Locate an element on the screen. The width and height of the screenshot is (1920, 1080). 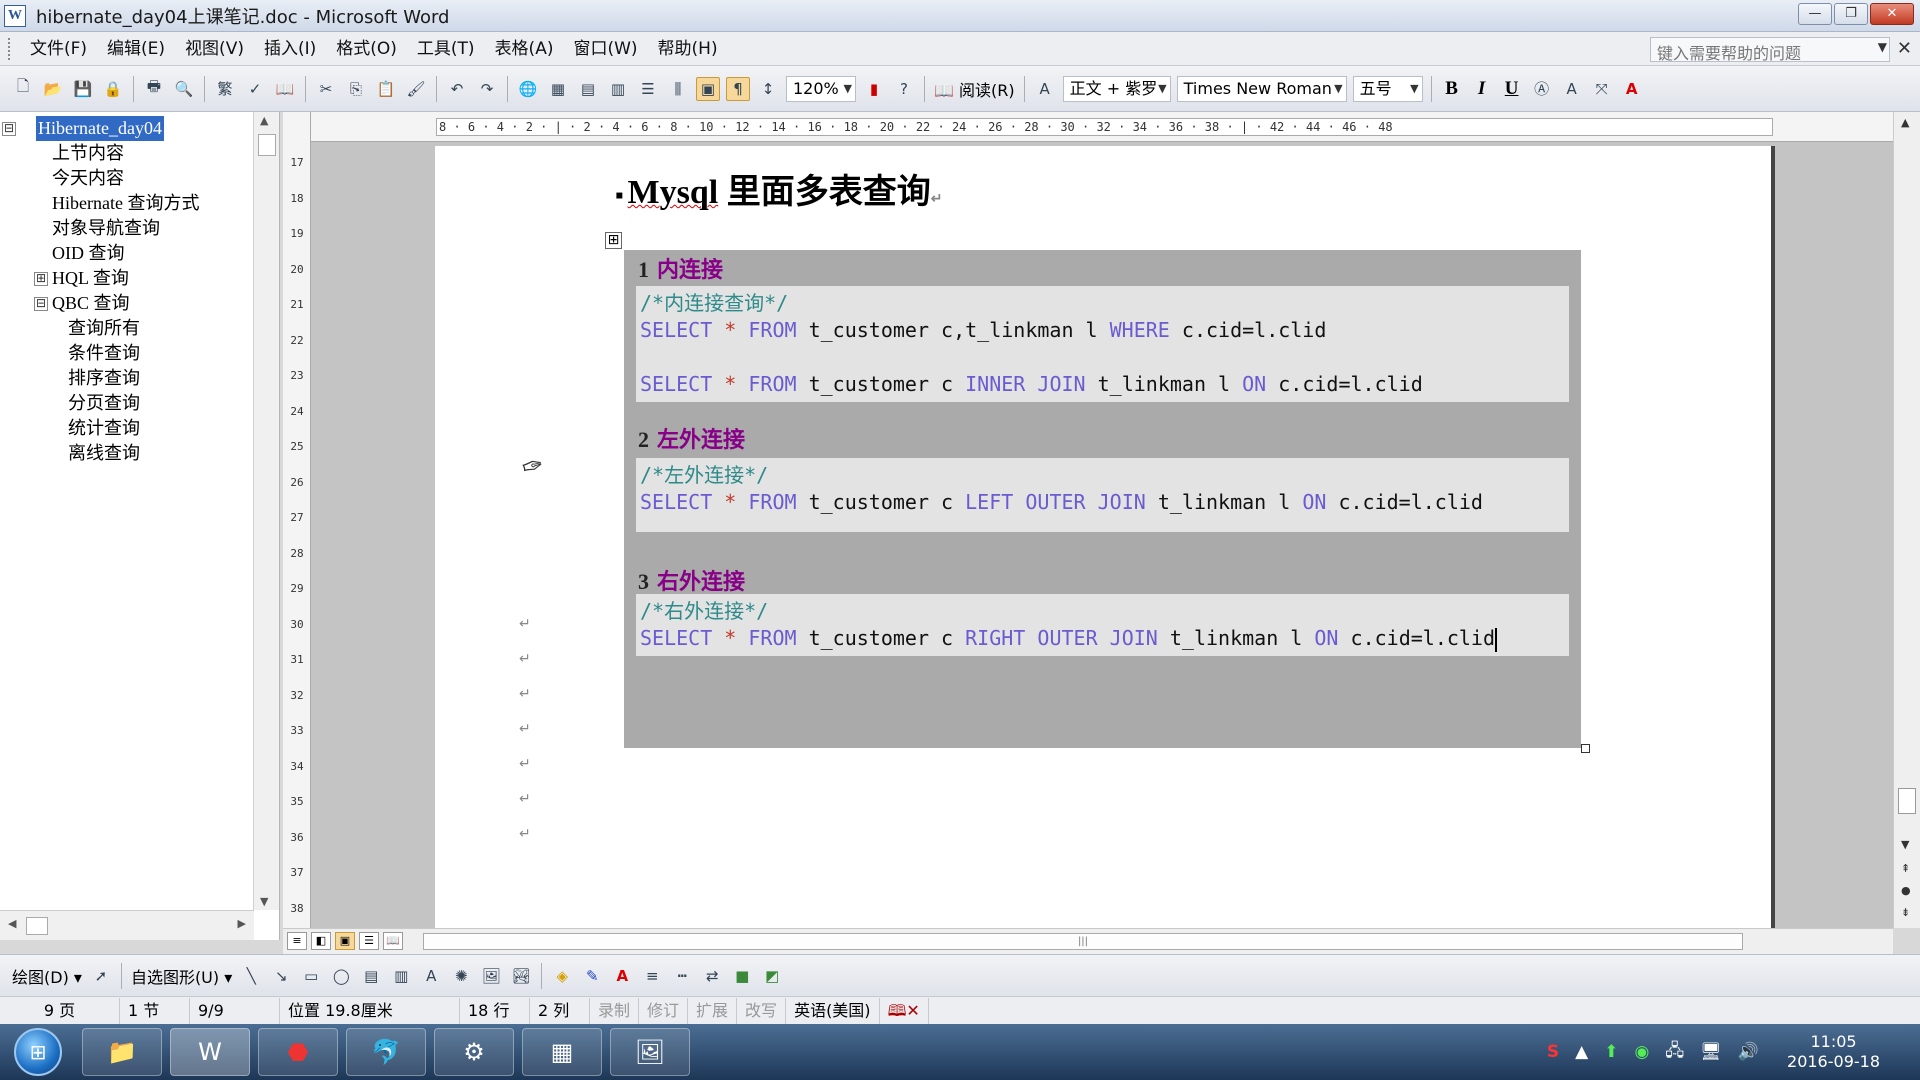
eclipse-taskbar-icon: ⚙ is located at coordinates (474, 1052).